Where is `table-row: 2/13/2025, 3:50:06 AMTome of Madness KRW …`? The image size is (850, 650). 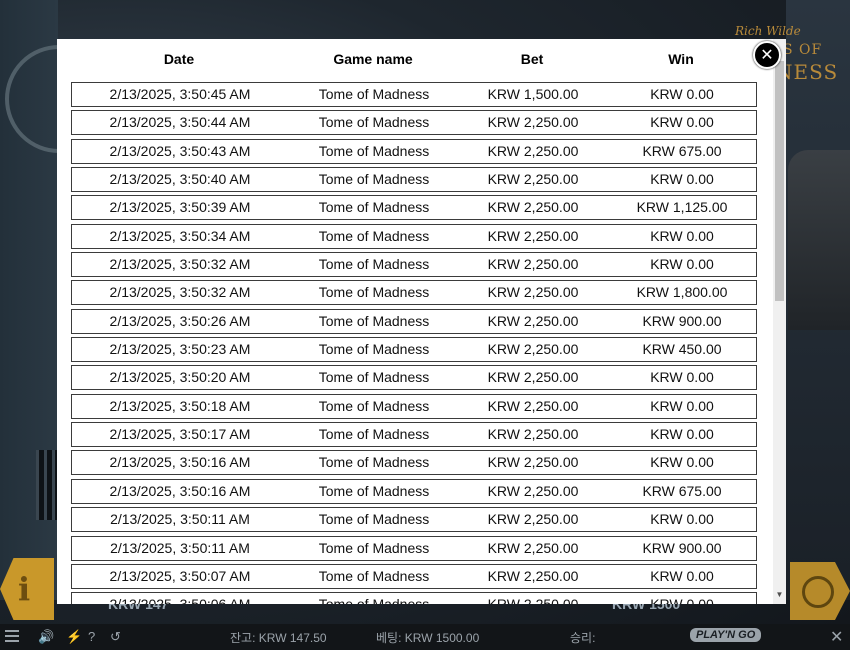 table-row: 2/13/2025, 3:50:06 AMTome of Madness KRW … is located at coordinates (414, 598).